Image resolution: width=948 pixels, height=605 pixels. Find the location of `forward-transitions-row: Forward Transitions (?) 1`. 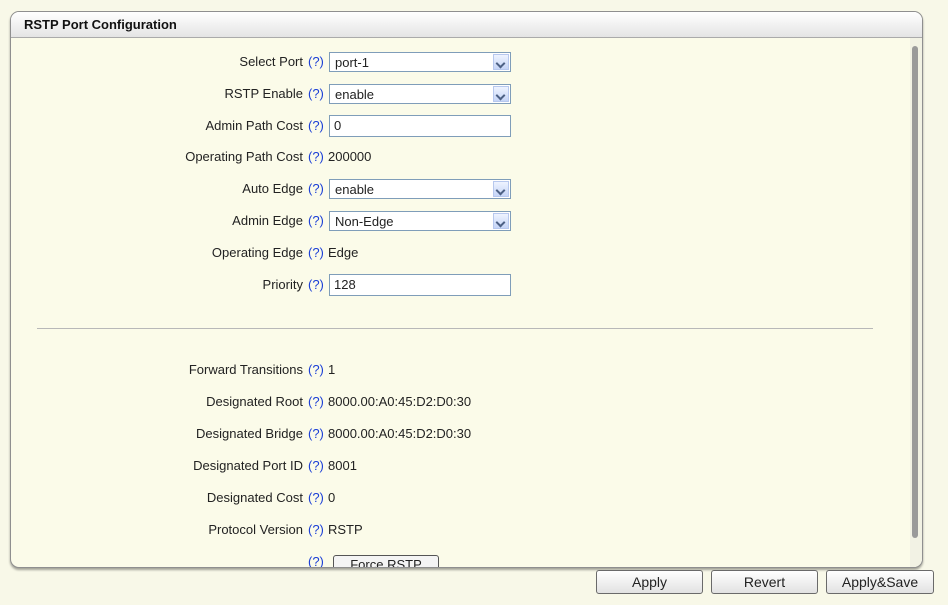

forward-transitions-row: Forward Transitions (?) 1 is located at coordinates (456, 370).